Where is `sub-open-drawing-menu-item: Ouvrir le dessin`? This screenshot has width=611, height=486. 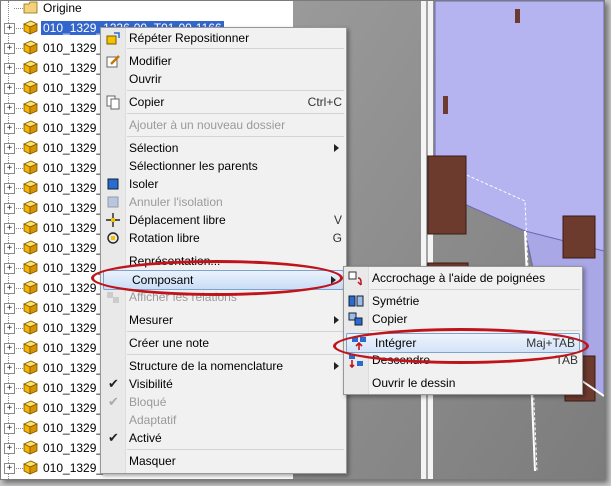 sub-open-drawing-menu-item: Ouvrir le dessin is located at coordinates (463, 383).